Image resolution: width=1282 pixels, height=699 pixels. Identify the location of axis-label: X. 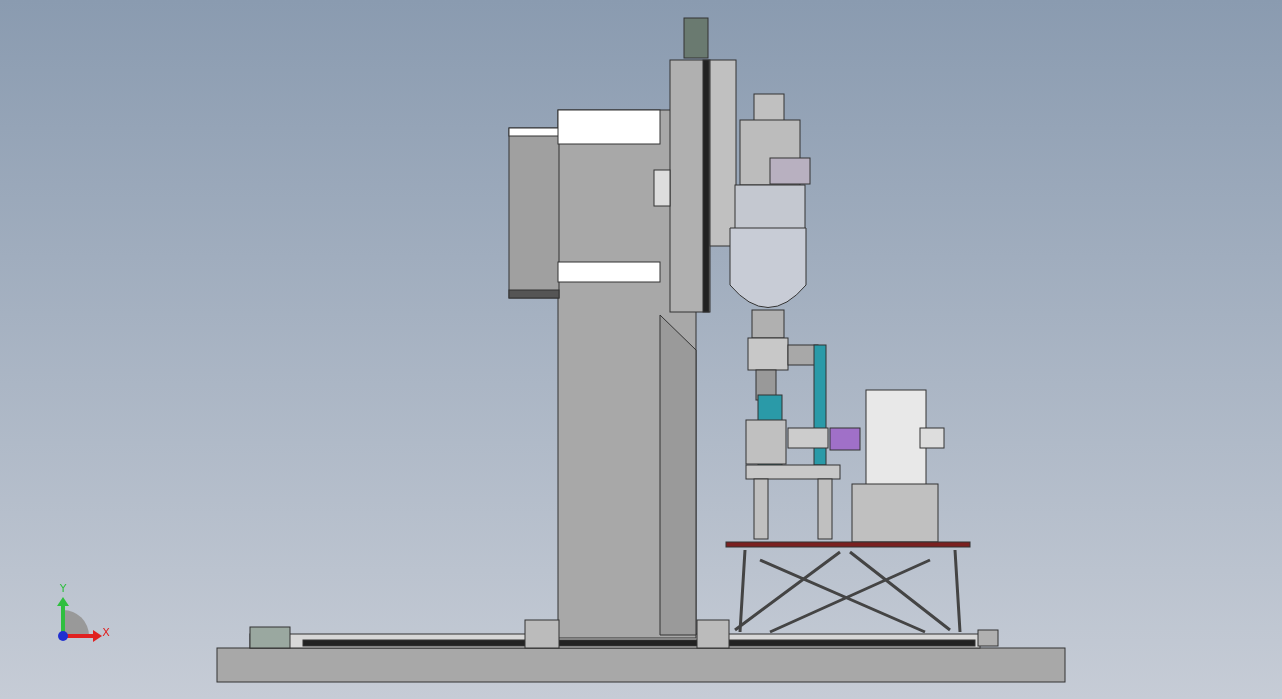
(106, 632).